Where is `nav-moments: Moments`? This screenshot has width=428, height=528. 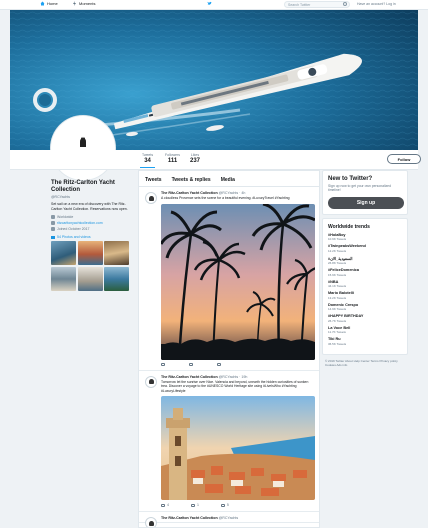 nav-moments: Moments is located at coordinates (83, 3).